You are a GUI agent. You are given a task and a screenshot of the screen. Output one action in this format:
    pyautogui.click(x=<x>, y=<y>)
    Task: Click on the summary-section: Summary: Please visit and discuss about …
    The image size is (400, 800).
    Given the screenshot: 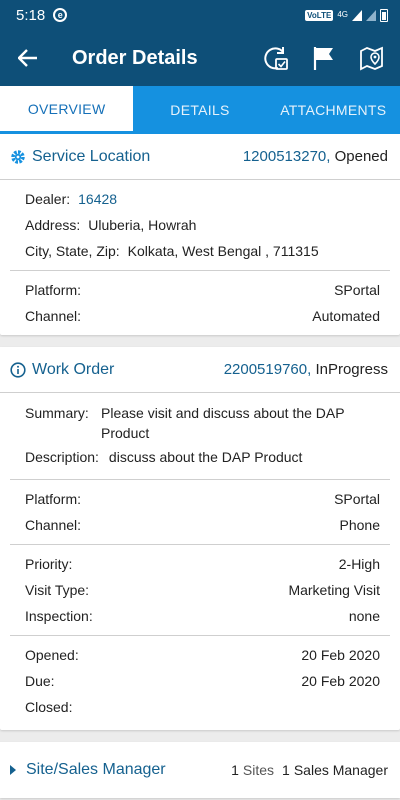 What is the action you would take?
    pyautogui.click(x=200, y=436)
    